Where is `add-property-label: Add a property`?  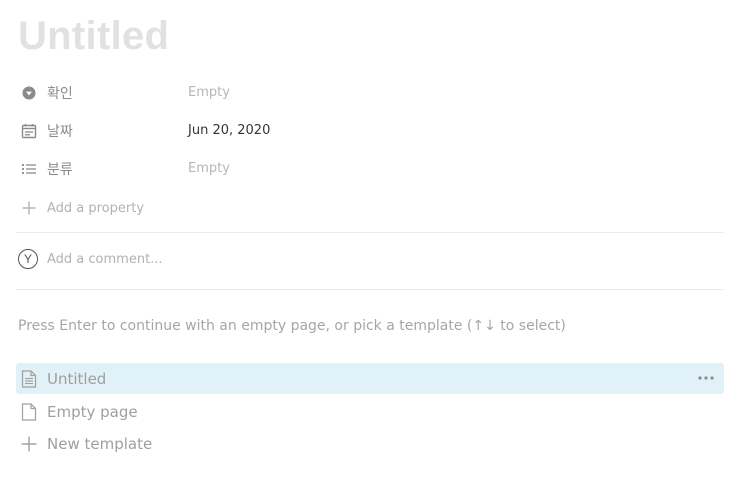
add-property-label: Add a property is located at coordinates (96, 208).